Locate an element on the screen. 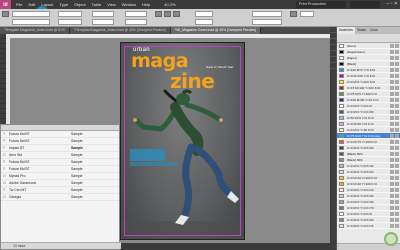 The image size is (400, 250). menu-view: View is located at coordinates (111, 4).